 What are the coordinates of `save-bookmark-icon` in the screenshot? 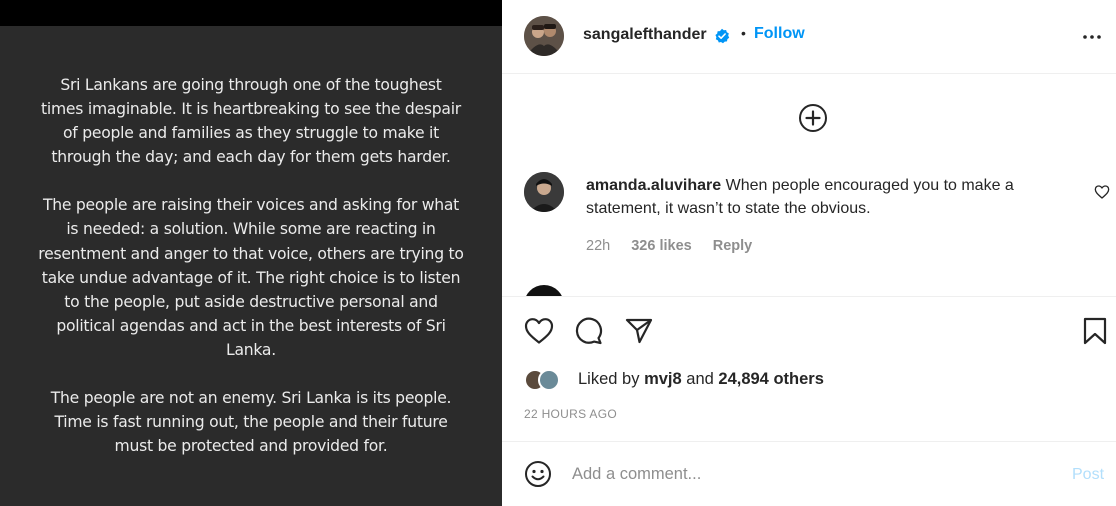 It's located at (1097, 331).